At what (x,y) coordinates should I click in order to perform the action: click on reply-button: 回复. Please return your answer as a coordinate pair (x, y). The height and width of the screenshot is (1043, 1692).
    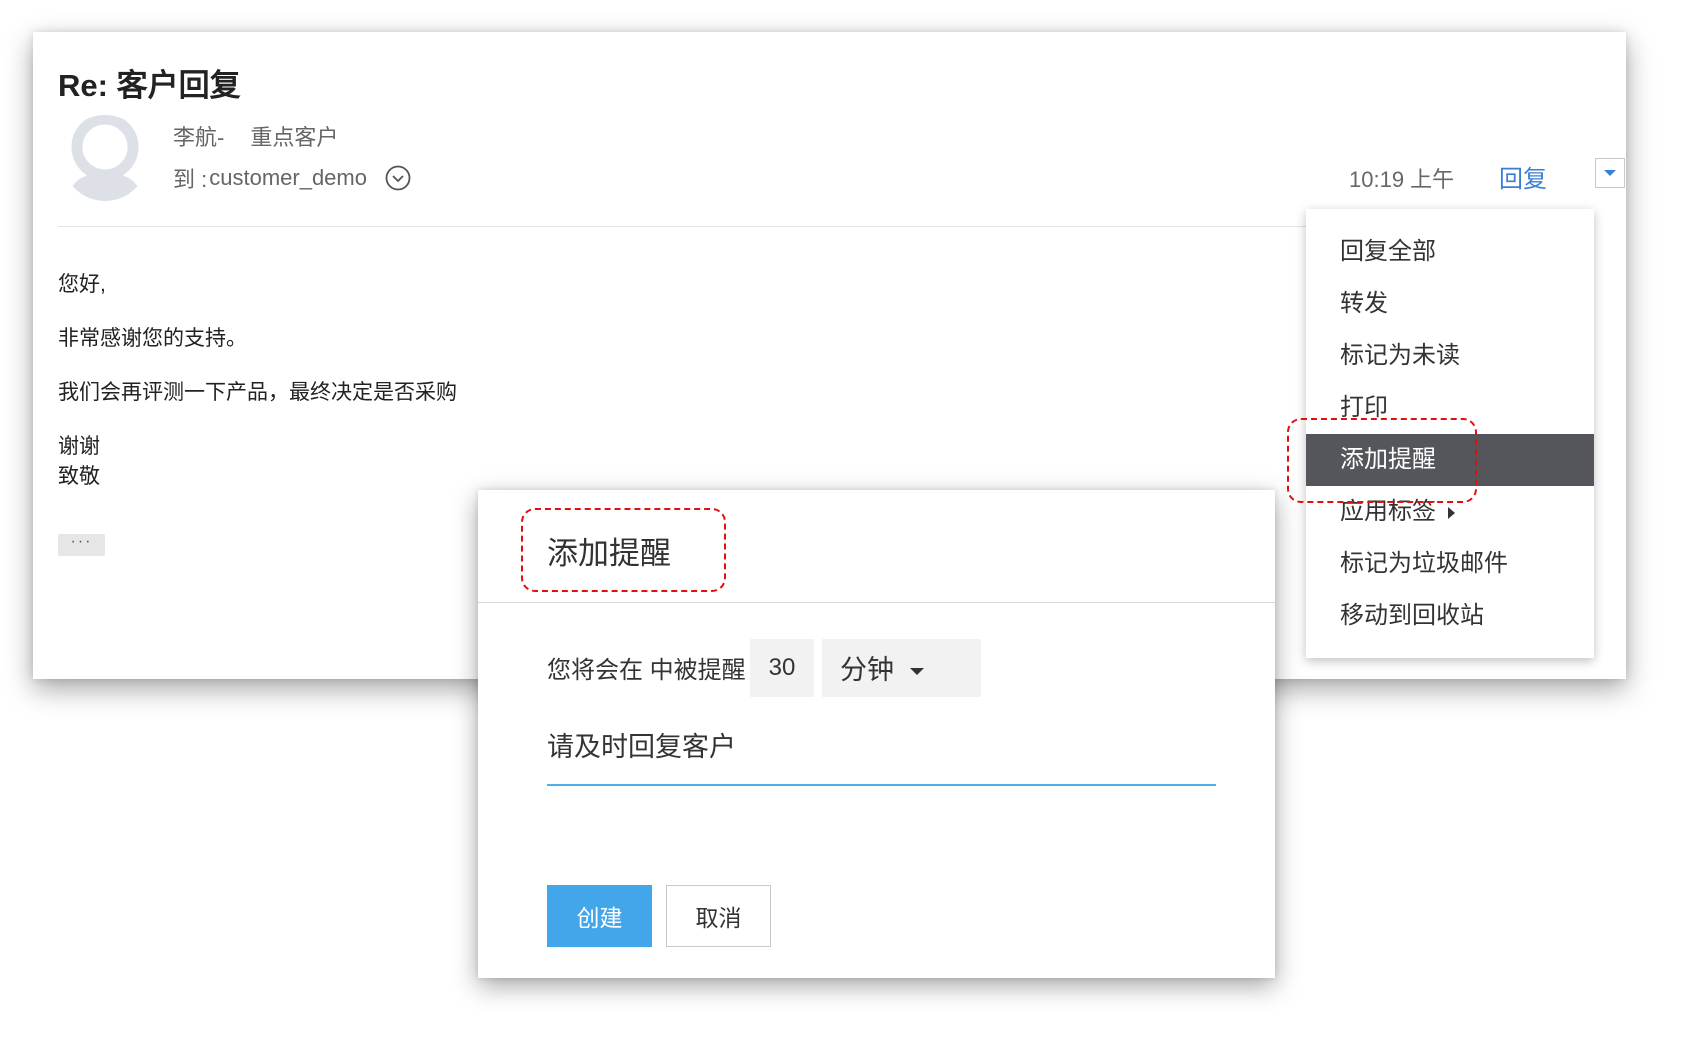
    Looking at the image, I should click on (1523, 176).